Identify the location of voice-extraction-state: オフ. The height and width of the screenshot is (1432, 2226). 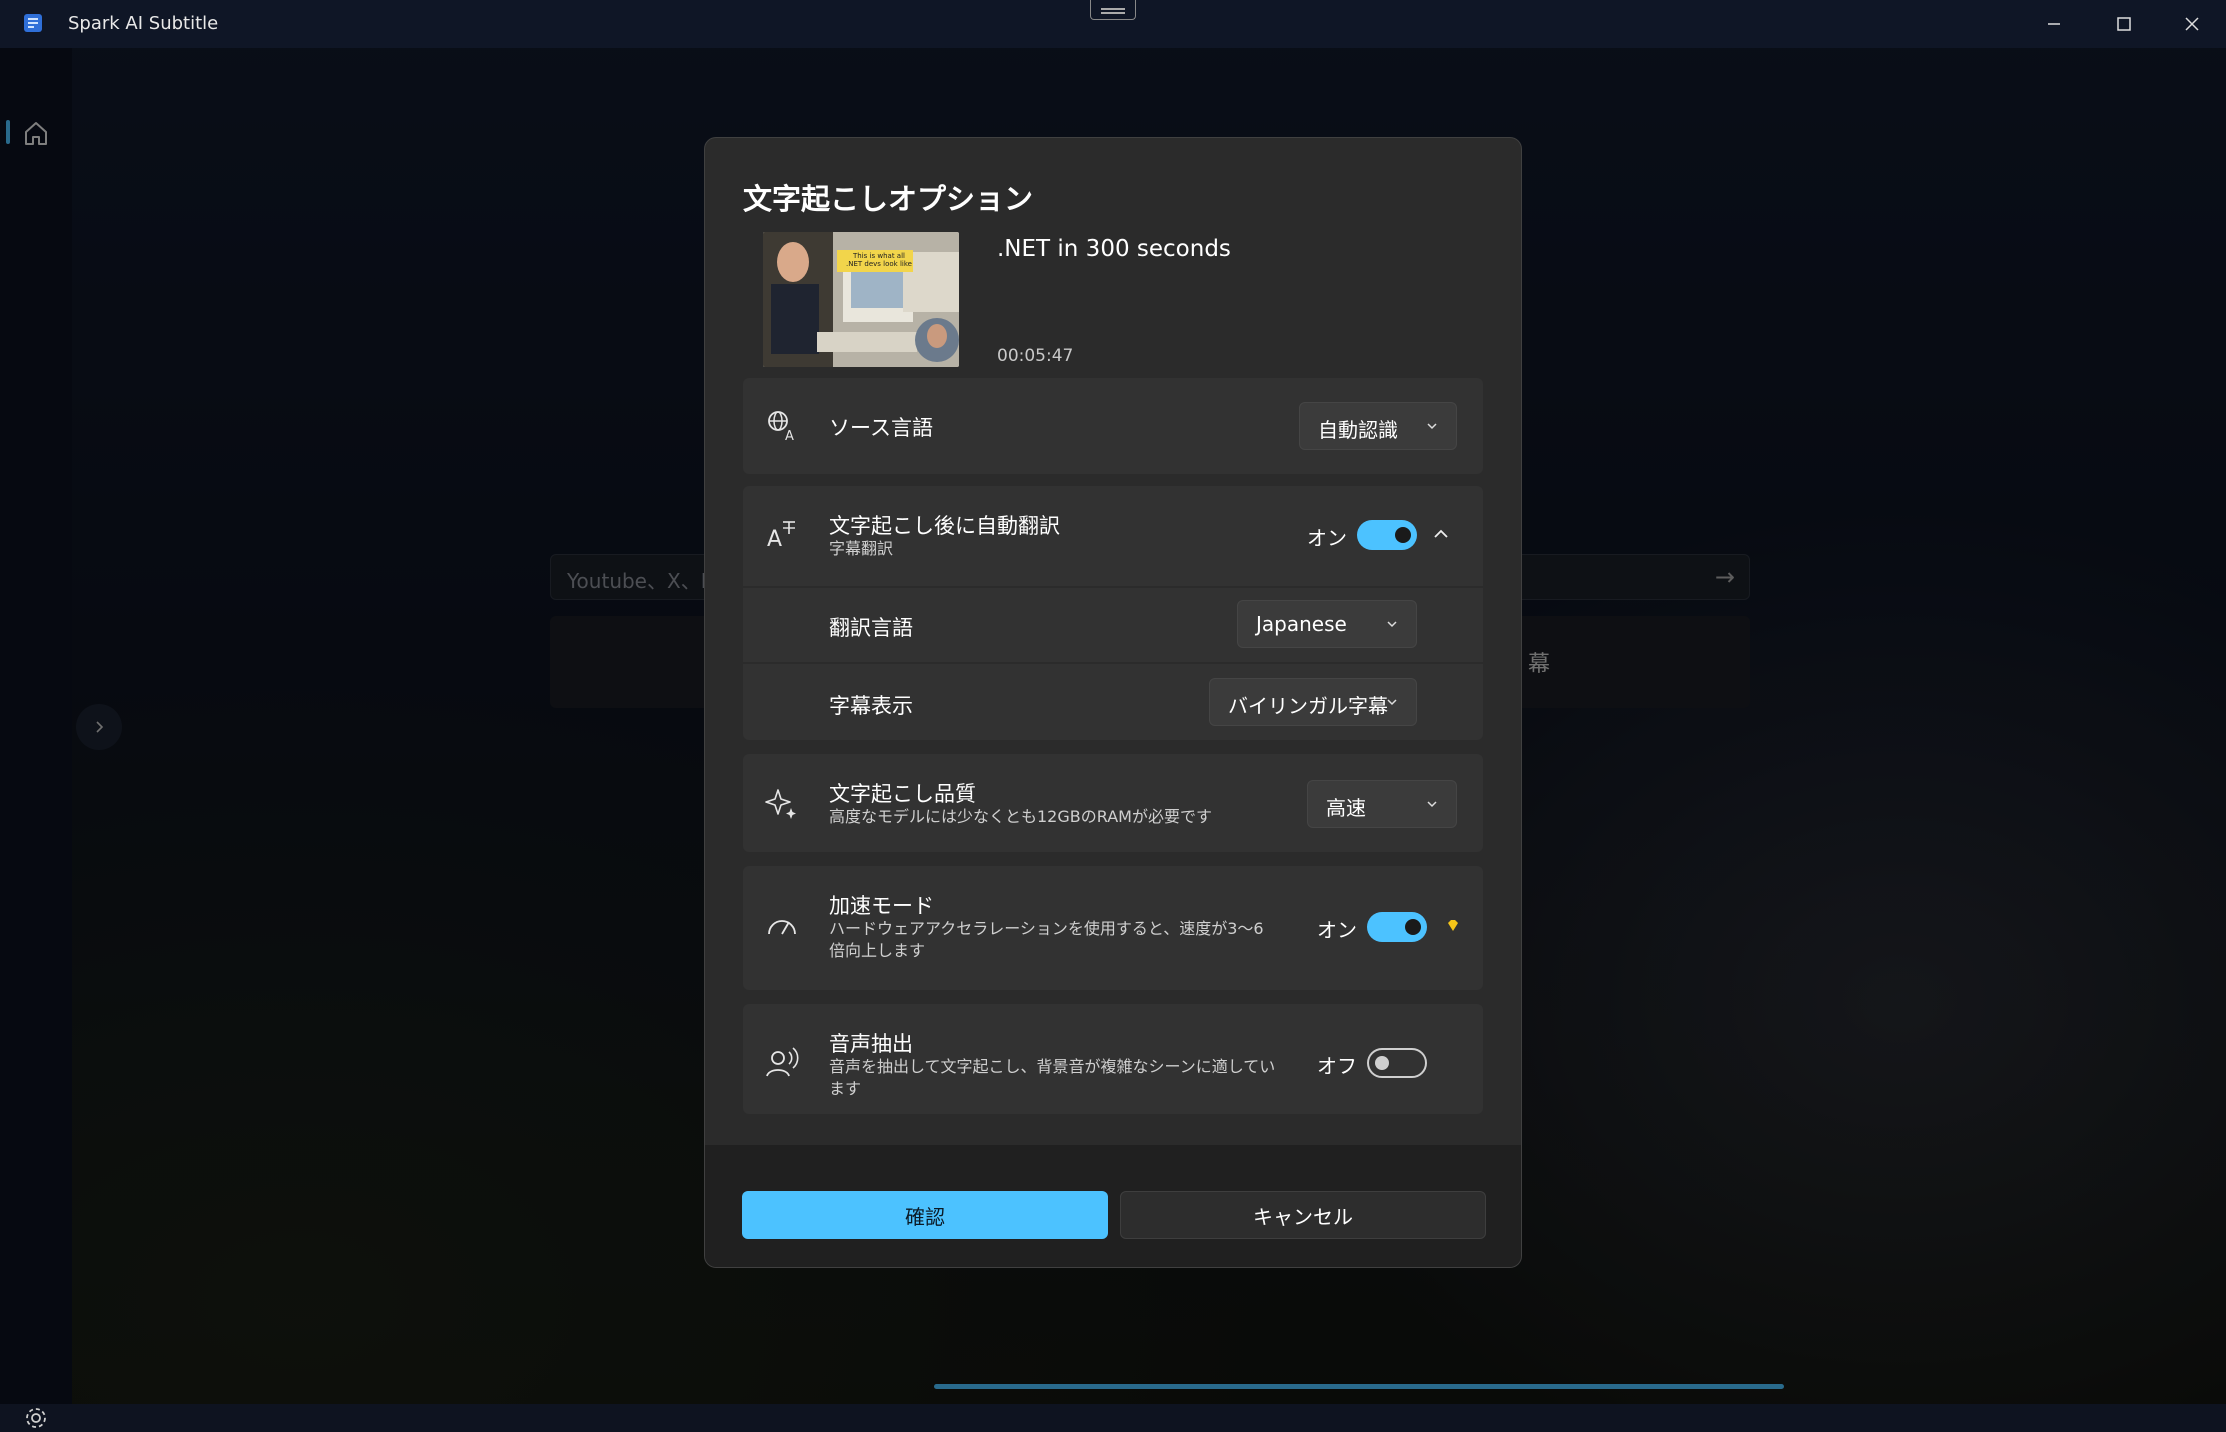
(1337, 1066).